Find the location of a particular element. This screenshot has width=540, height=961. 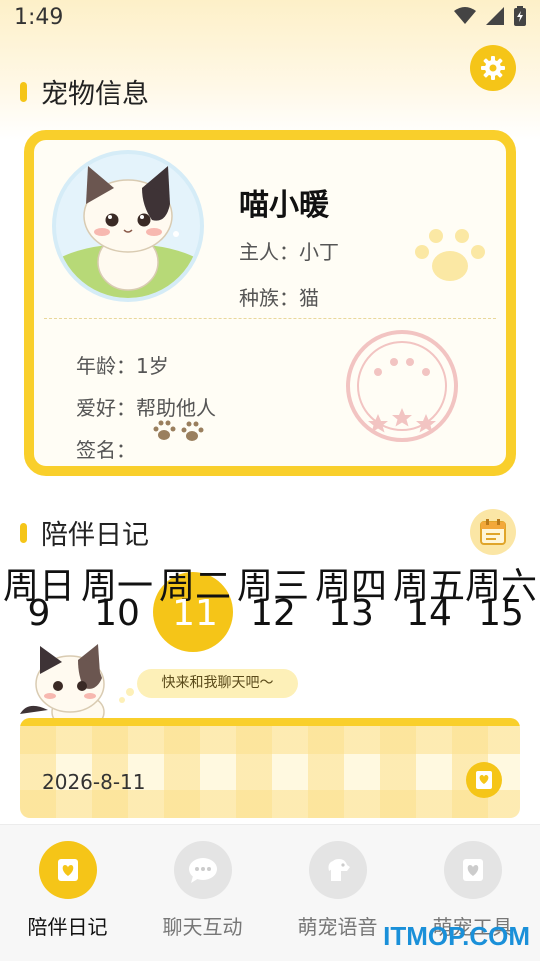

day-item-sun: 周日 9 is located at coordinates (39, 600).